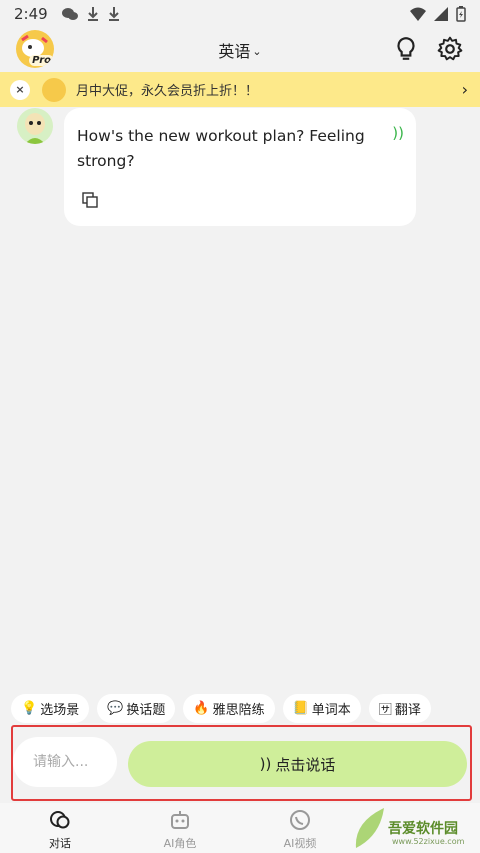 The width and height of the screenshot is (480, 853). I want to click on tab-label: AI角色, so click(180, 843).